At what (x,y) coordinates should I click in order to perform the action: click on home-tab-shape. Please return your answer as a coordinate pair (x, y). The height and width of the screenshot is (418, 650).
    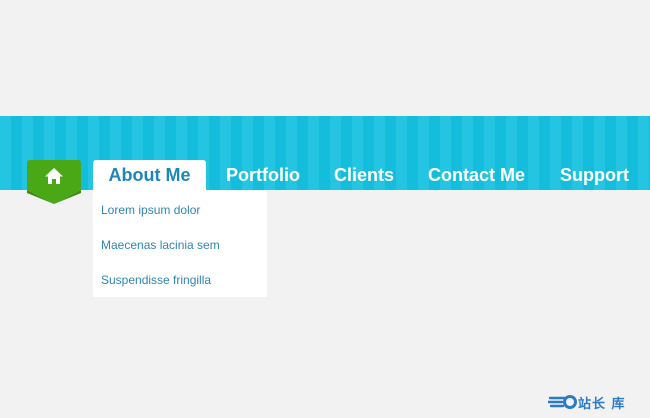
    Looking at the image, I should click on (54, 182).